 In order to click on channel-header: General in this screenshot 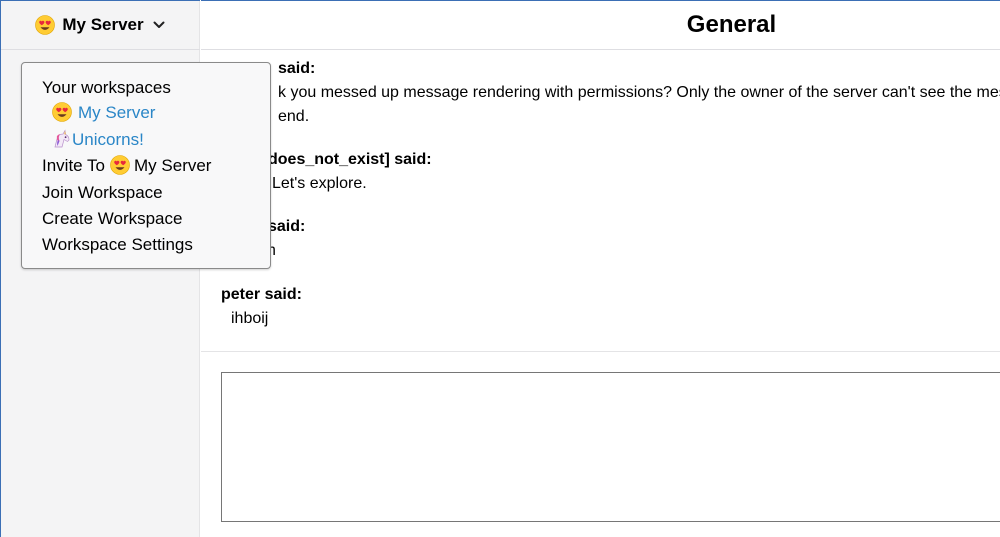, I will do `click(600, 25)`.